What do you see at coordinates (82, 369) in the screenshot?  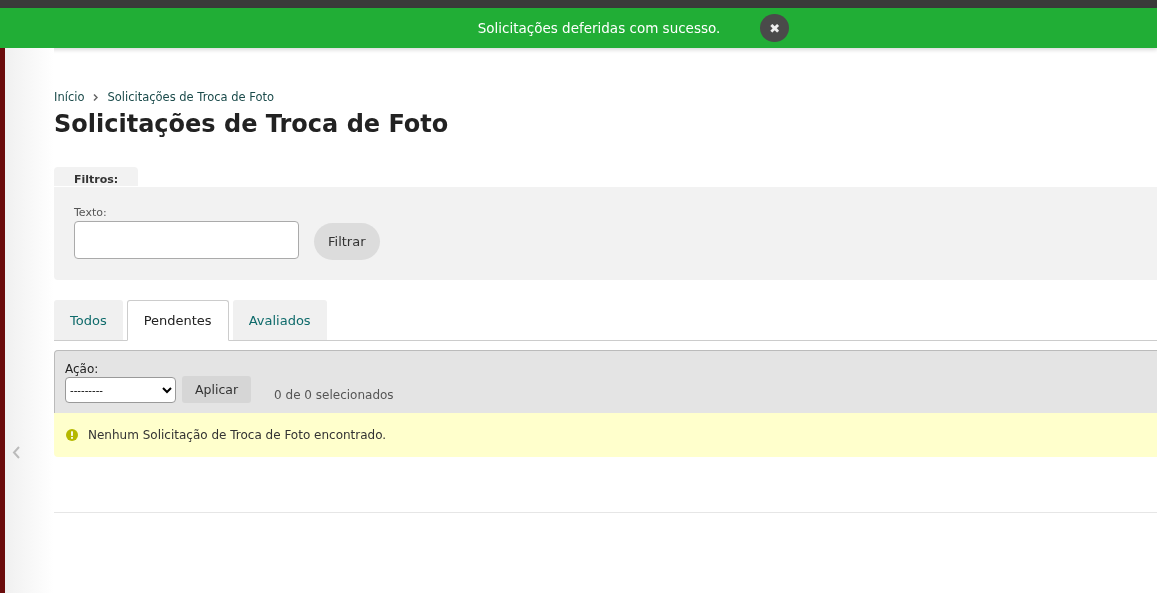 I see `action-label: Ação:` at bounding box center [82, 369].